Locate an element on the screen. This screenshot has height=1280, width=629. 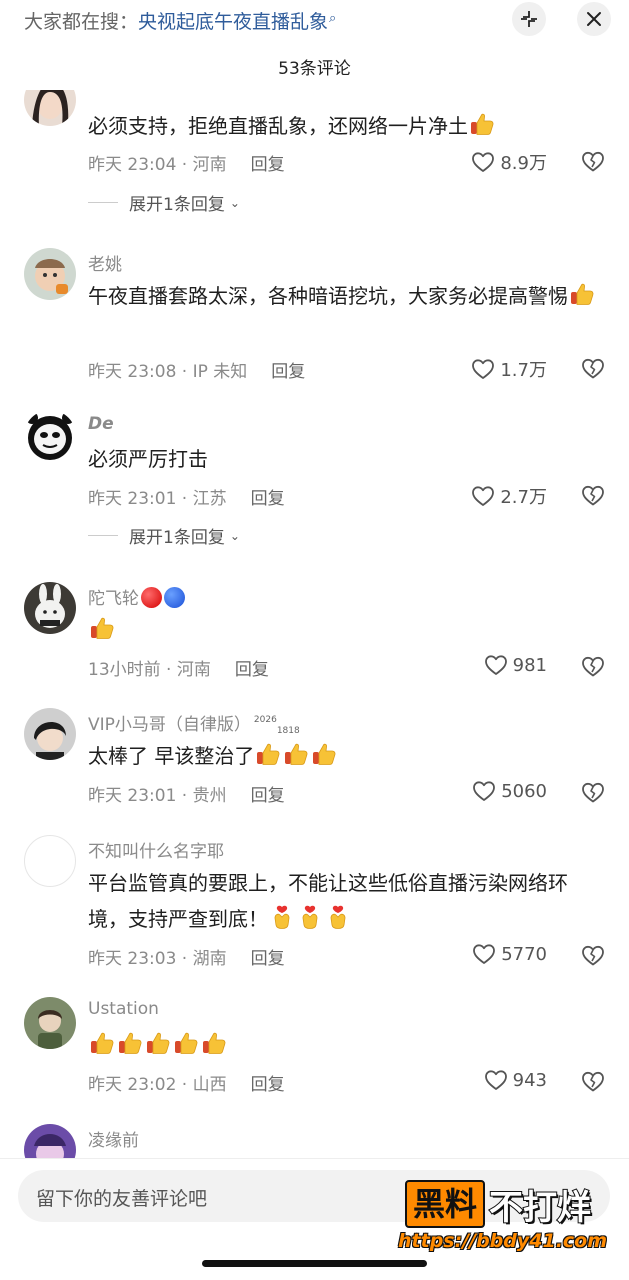
comment-meta: 昨天 23:03 · 湖南 回复 is located at coordinates (186, 956).